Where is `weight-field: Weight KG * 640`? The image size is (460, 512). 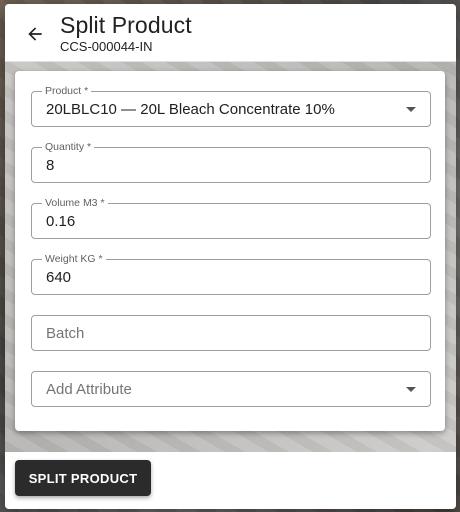 weight-field: Weight KG * 640 is located at coordinates (231, 274).